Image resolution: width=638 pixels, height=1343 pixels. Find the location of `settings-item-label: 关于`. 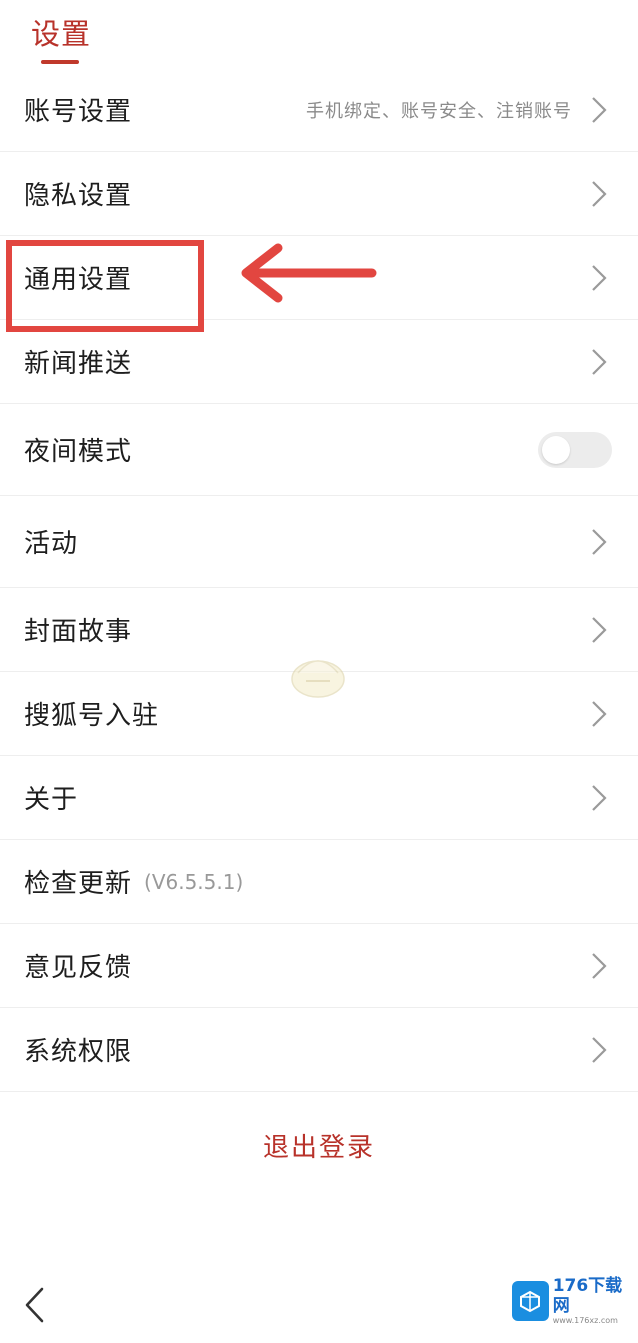

settings-item-label: 关于 is located at coordinates (51, 800).